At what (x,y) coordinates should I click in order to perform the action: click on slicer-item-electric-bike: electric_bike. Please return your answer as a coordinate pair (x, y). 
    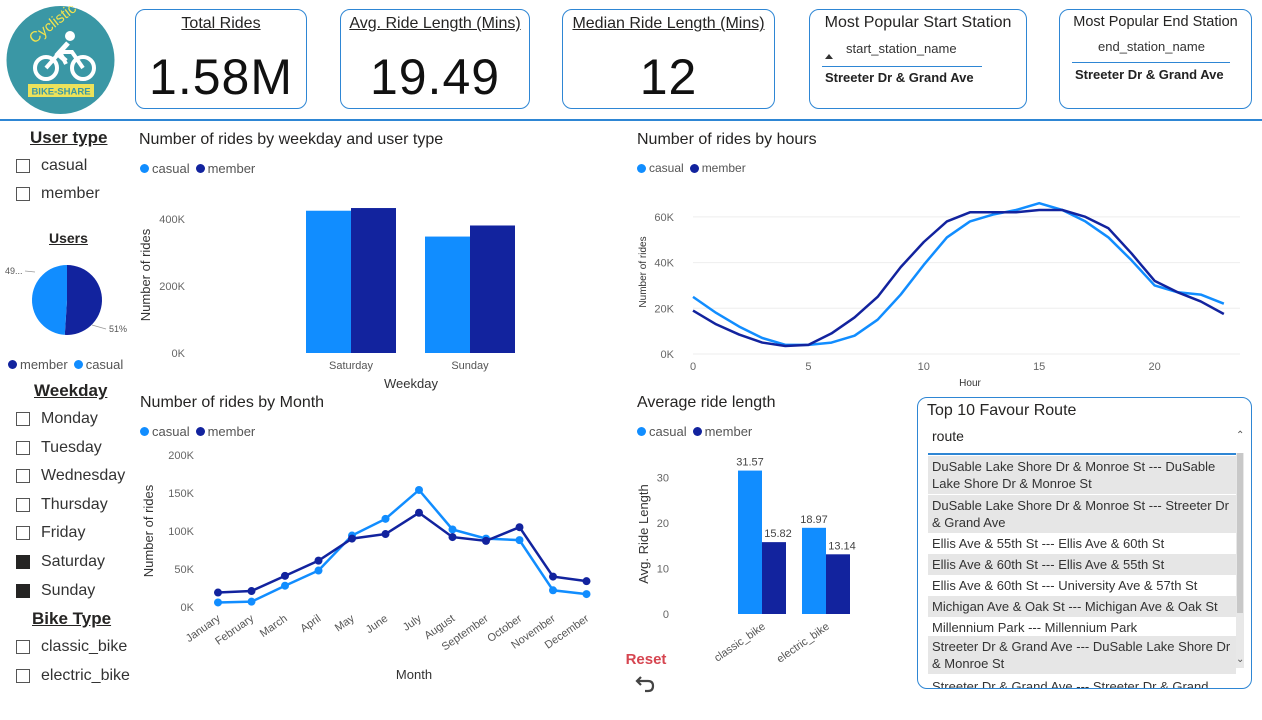
    Looking at the image, I should click on (73, 676).